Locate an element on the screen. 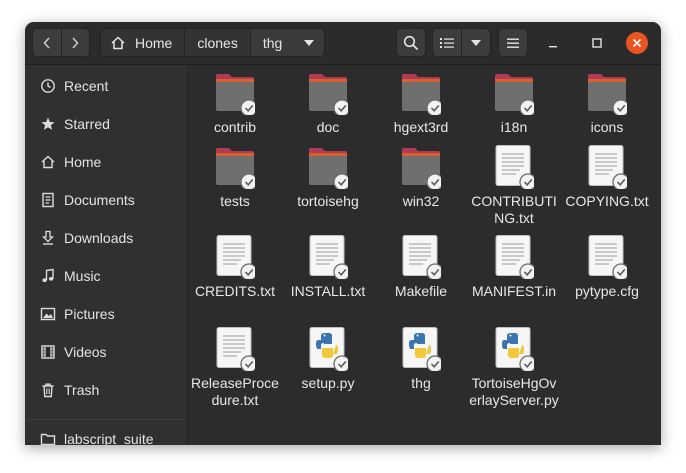 This screenshot has width=686, height=473. sidebar-item-label: Pictures is located at coordinates (89, 314).